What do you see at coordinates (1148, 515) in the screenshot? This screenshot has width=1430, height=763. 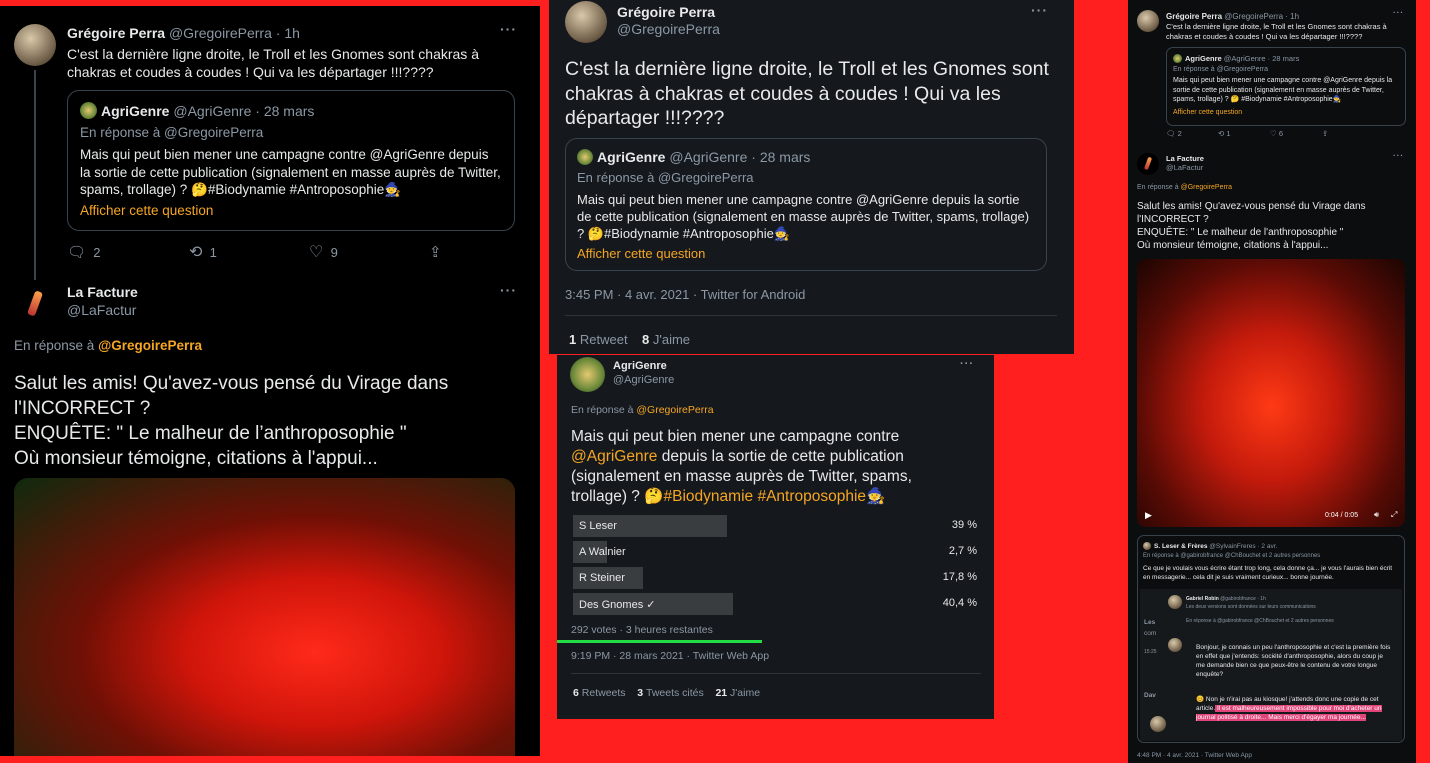 I see `play-icon: ▶` at bounding box center [1148, 515].